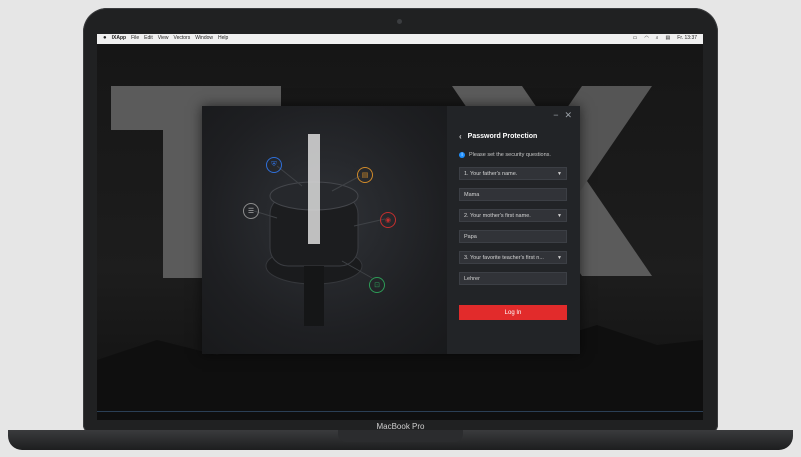 The image size is (801, 457). What do you see at coordinates (377, 285) in the screenshot?
I see `lock-icon: ⊡` at bounding box center [377, 285].